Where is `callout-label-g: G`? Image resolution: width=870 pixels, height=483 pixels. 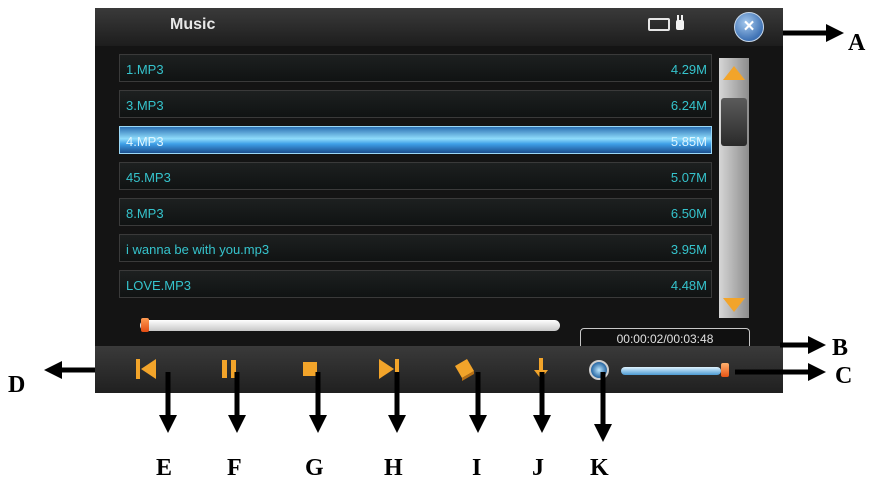 callout-label-g: G is located at coordinates (314, 468).